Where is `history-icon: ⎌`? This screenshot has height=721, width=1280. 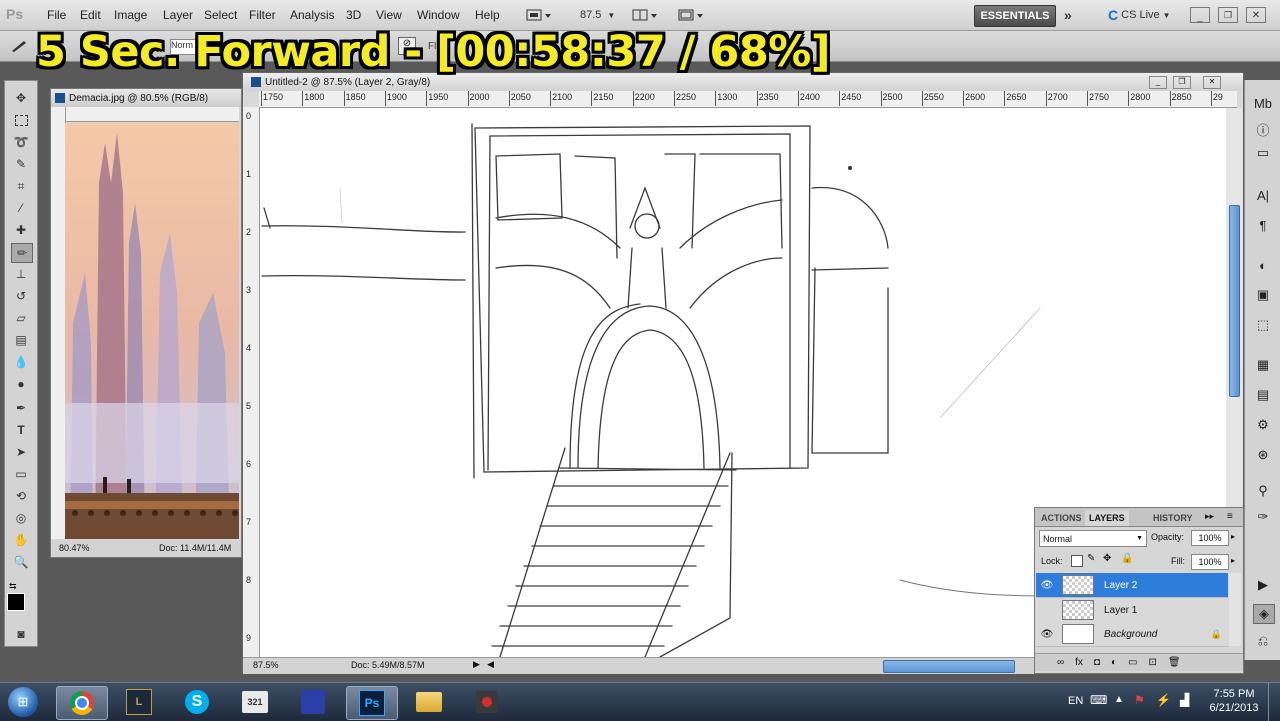
history-icon: ⎌ is located at coordinates (1263, 641).